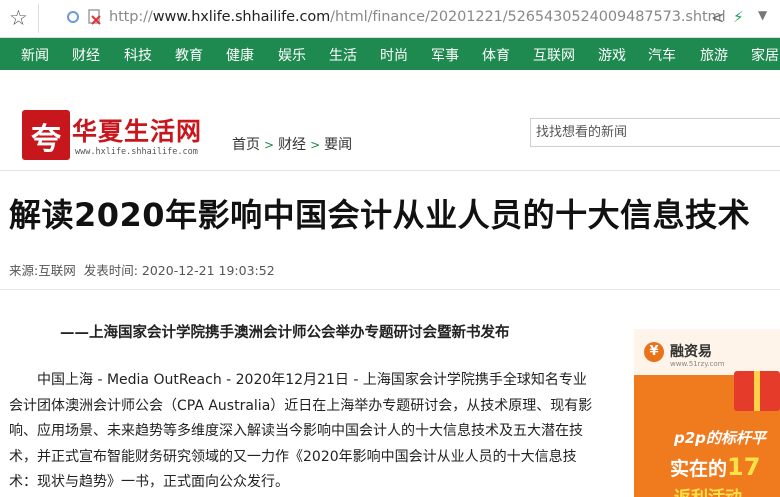 The image size is (780, 497). I want to click on lightning-icon: ⚡, so click(738, 17).